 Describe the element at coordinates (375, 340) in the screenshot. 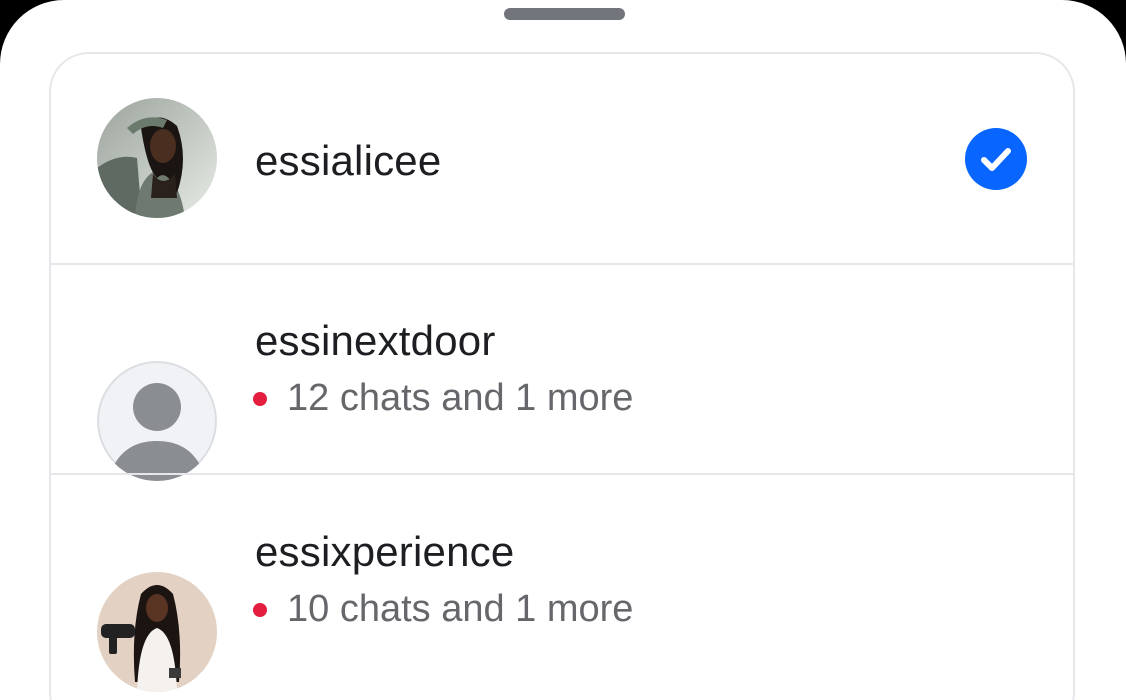

I see `username: essinextdoor` at that location.